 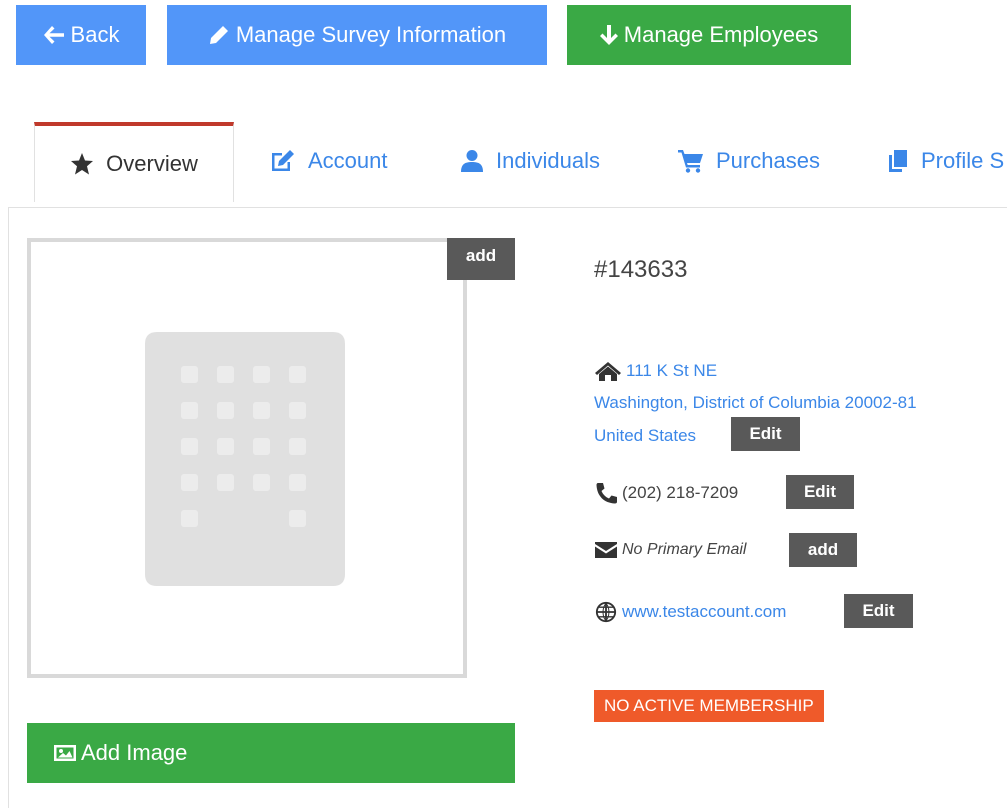 What do you see at coordinates (95, 34) in the screenshot?
I see `back-label: Back` at bounding box center [95, 34].